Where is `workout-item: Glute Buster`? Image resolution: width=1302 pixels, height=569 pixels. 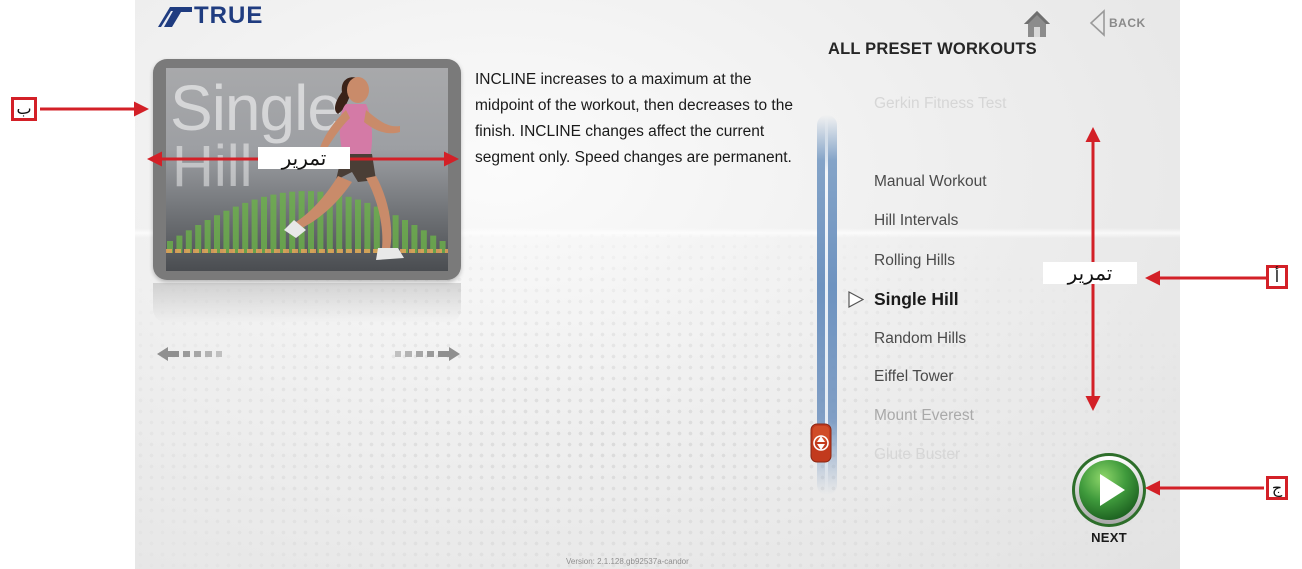
workout-item: Glute Buster is located at coordinates (902, 455).